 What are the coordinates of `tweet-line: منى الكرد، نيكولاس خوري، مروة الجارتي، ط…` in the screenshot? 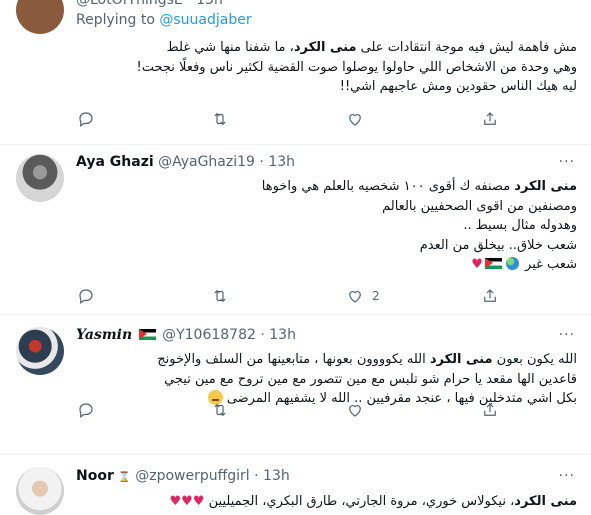 It's located at (373, 501).